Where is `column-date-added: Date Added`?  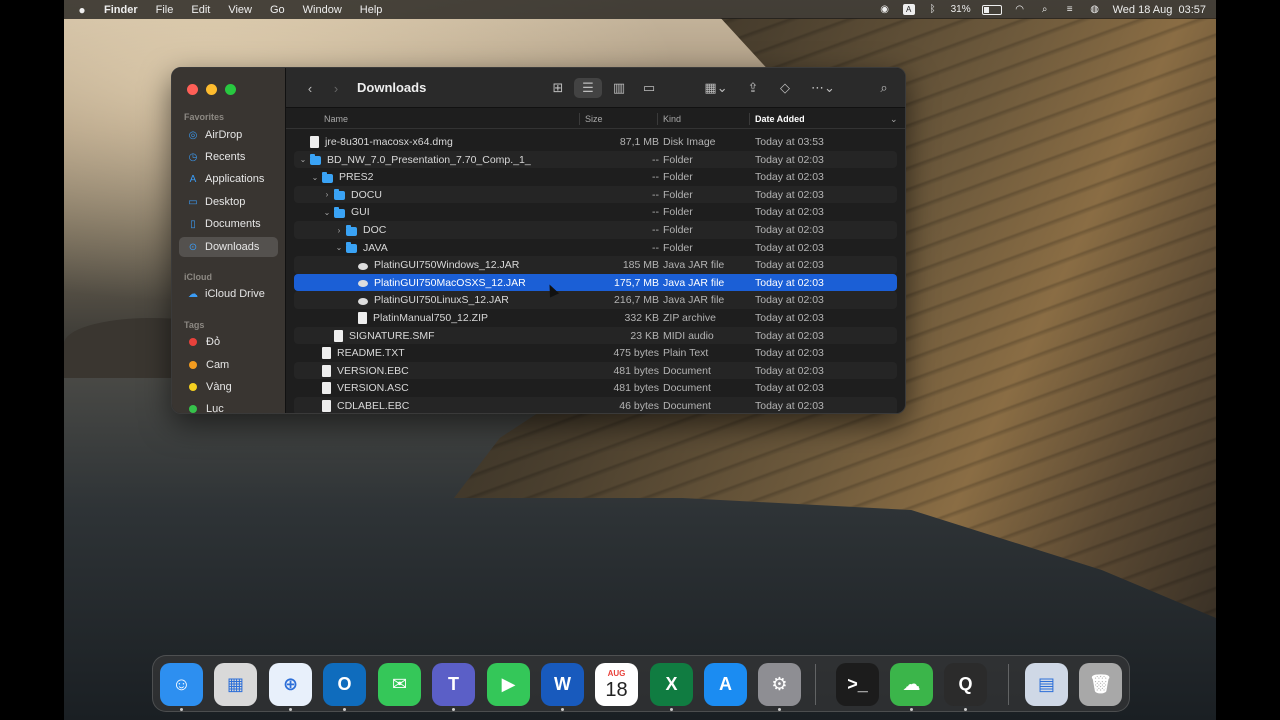 column-date-added: Date Added is located at coordinates (780, 119).